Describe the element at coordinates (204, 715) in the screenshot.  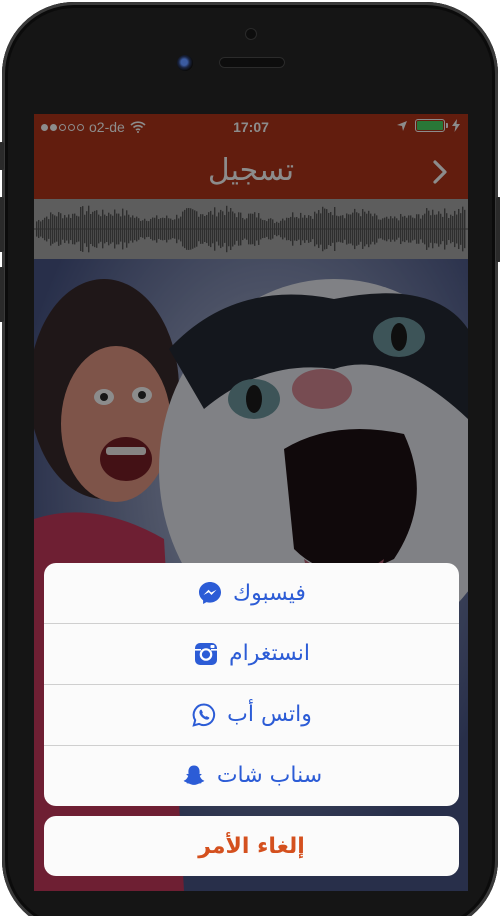
I see `whatsapp-icon` at that location.